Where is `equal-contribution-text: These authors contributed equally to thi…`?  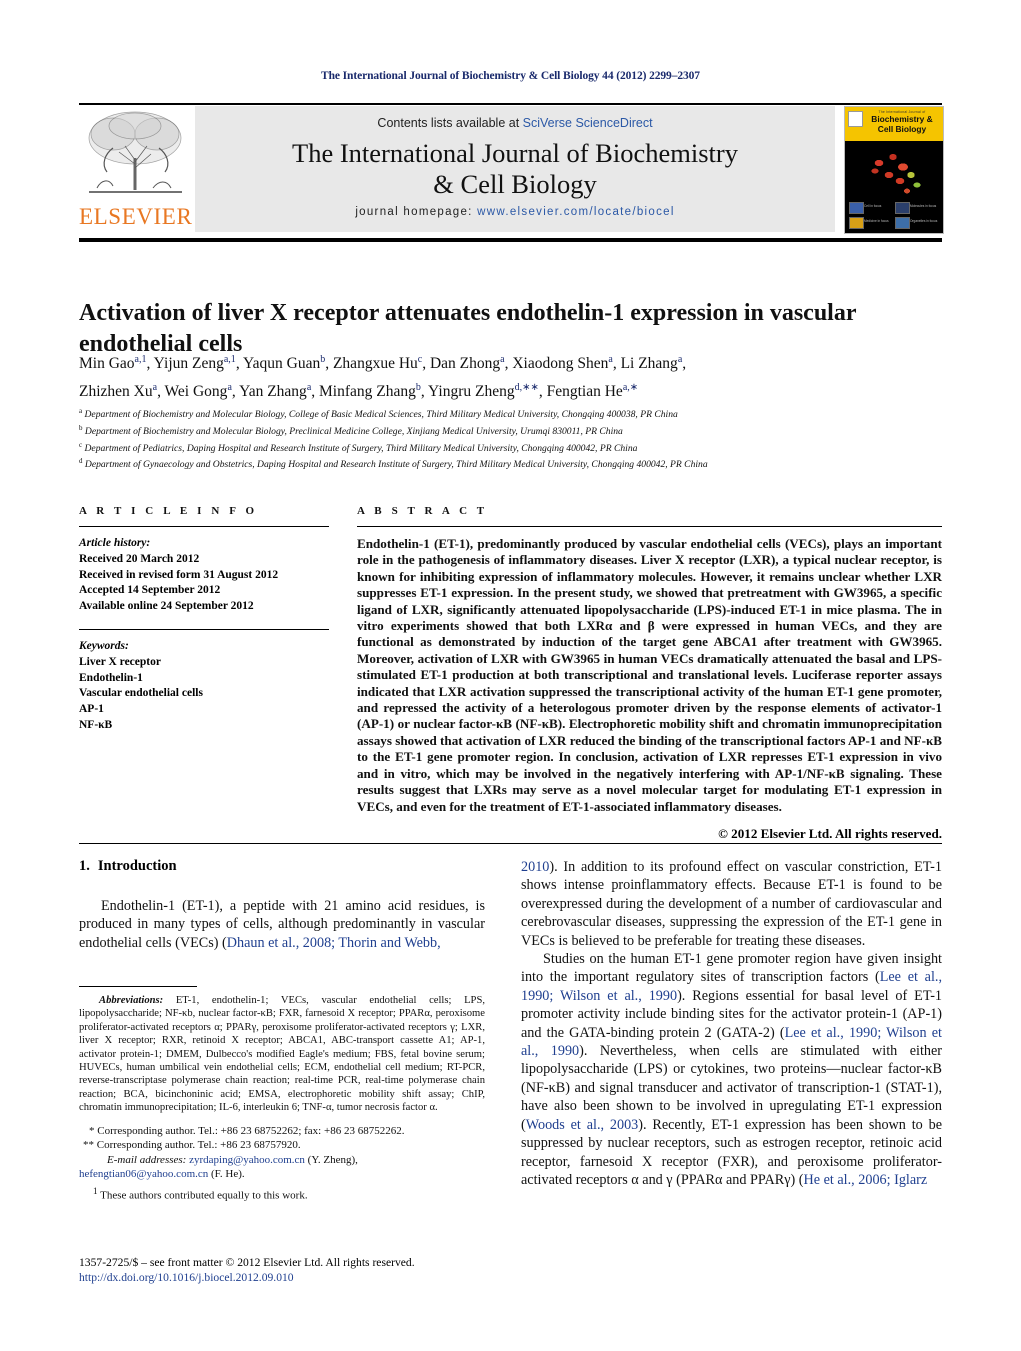
equal-contribution-text: These authors contributed equally to thi… is located at coordinates (204, 1195).